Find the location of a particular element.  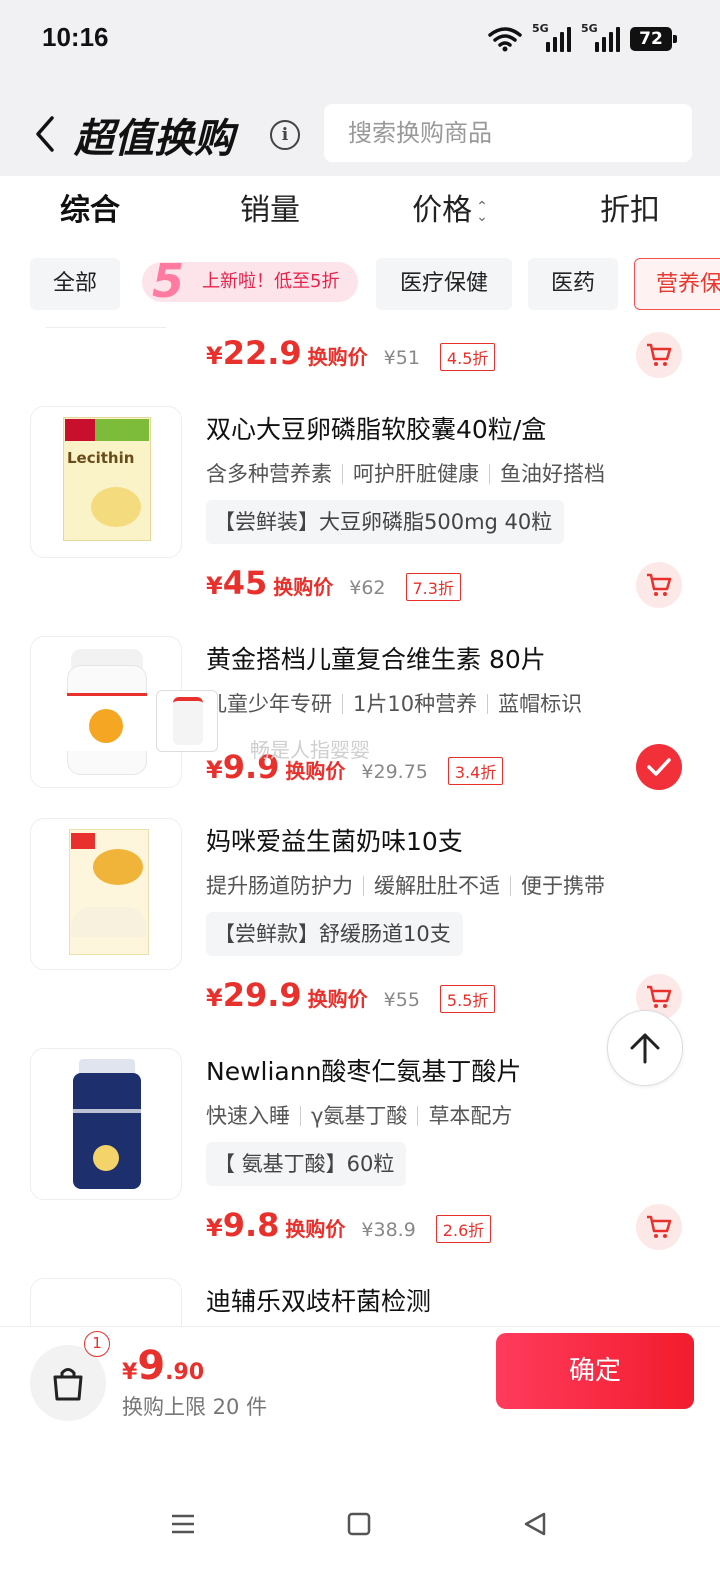

product-tags: 快速入睡 γ氨基丁酸 草本配方 is located at coordinates (359, 1115).